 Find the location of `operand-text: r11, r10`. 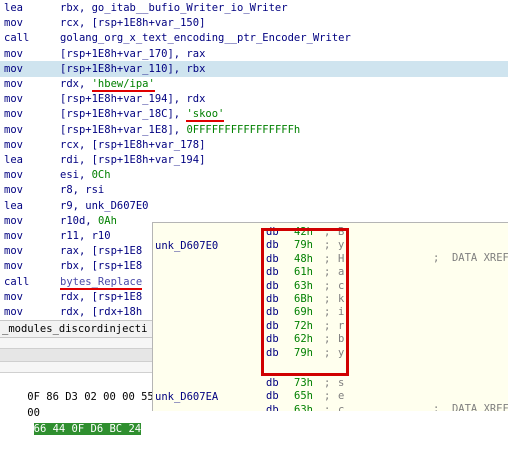

operand-text: r11, r10 is located at coordinates (85, 236).